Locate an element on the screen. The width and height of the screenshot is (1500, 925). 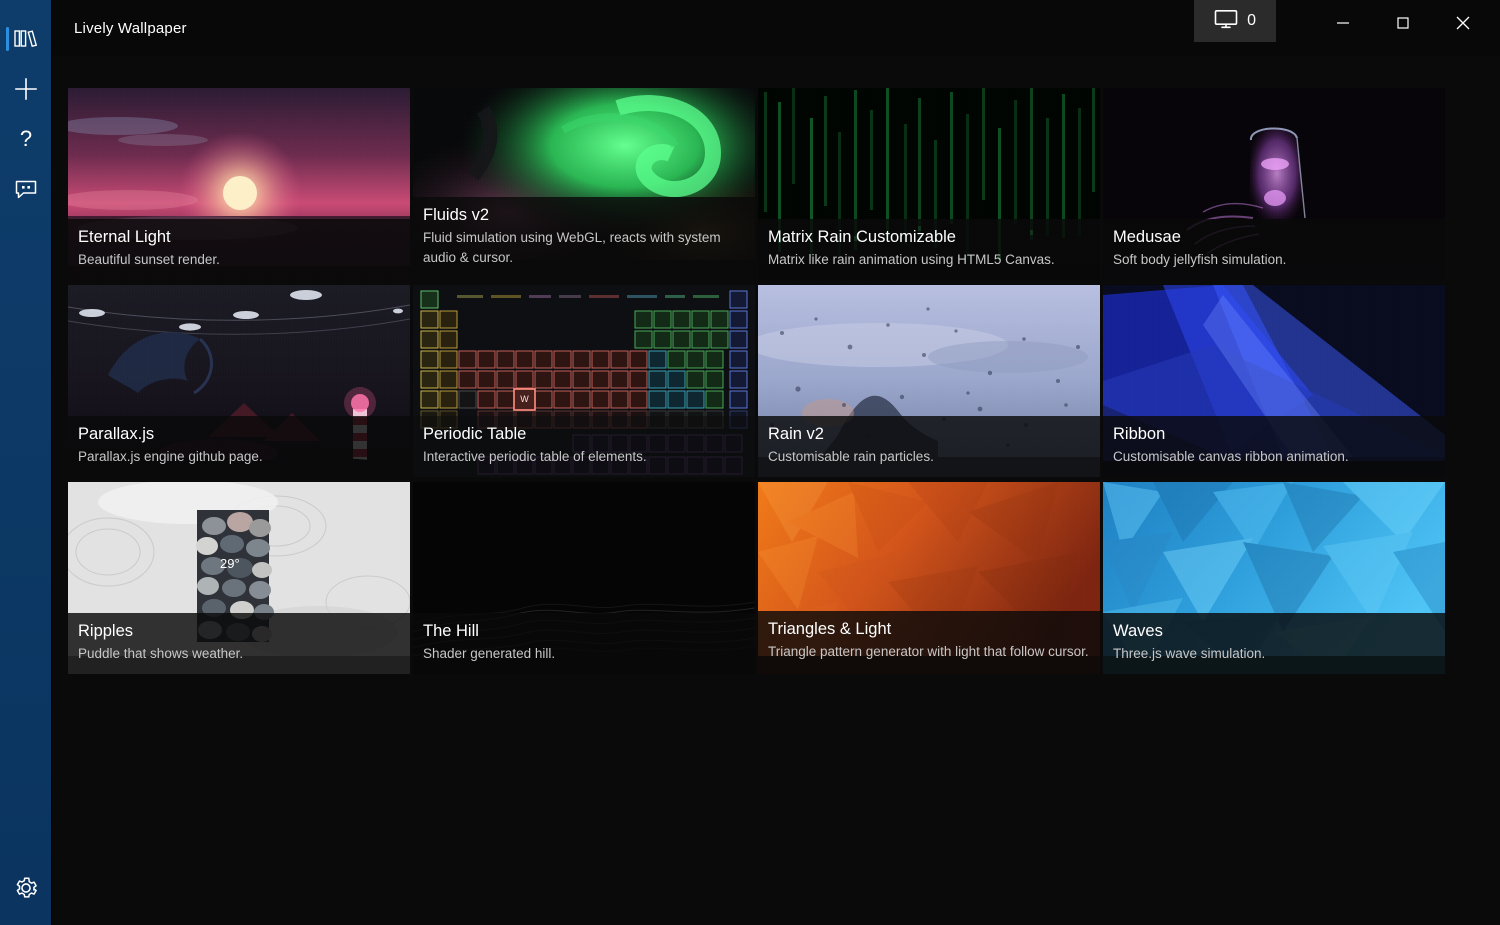
card-caption: Eternal Light Beautiful sunset render. is located at coordinates (239, 249).